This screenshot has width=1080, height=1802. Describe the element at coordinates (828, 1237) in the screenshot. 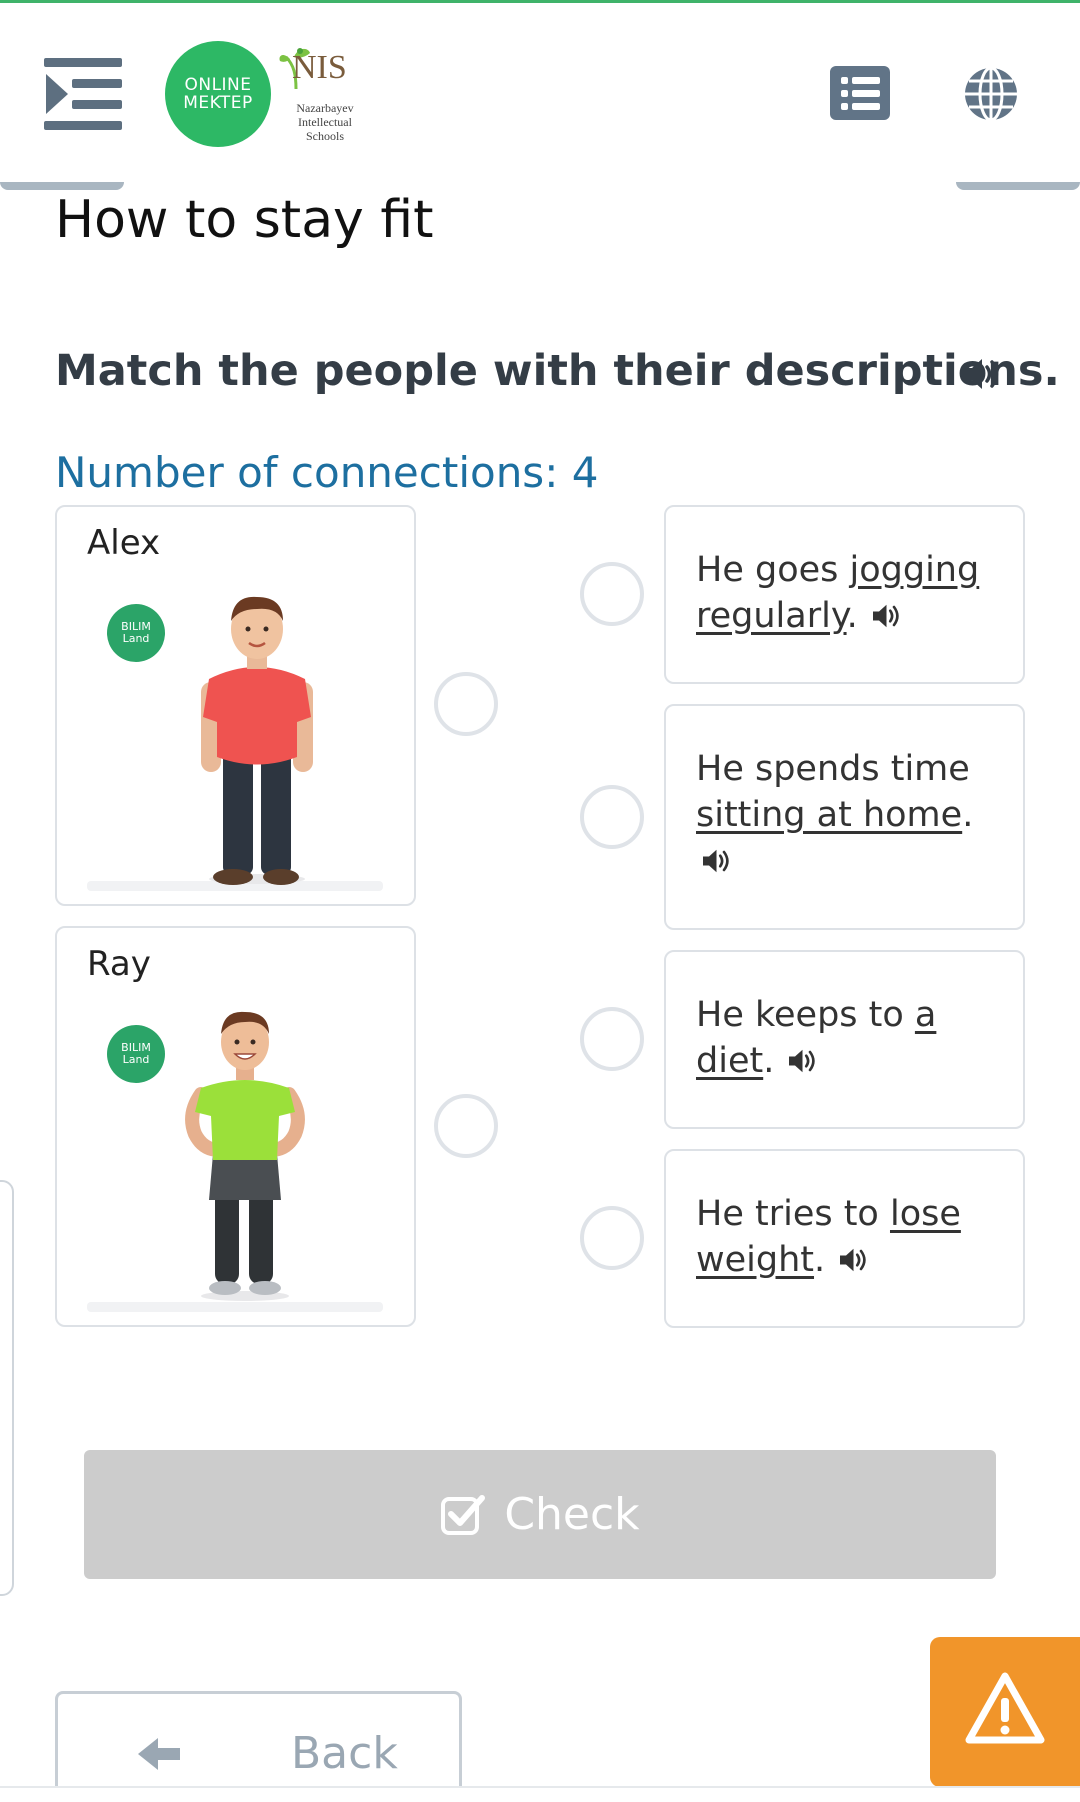

I see `description-text: He tries to lose weight.` at that location.